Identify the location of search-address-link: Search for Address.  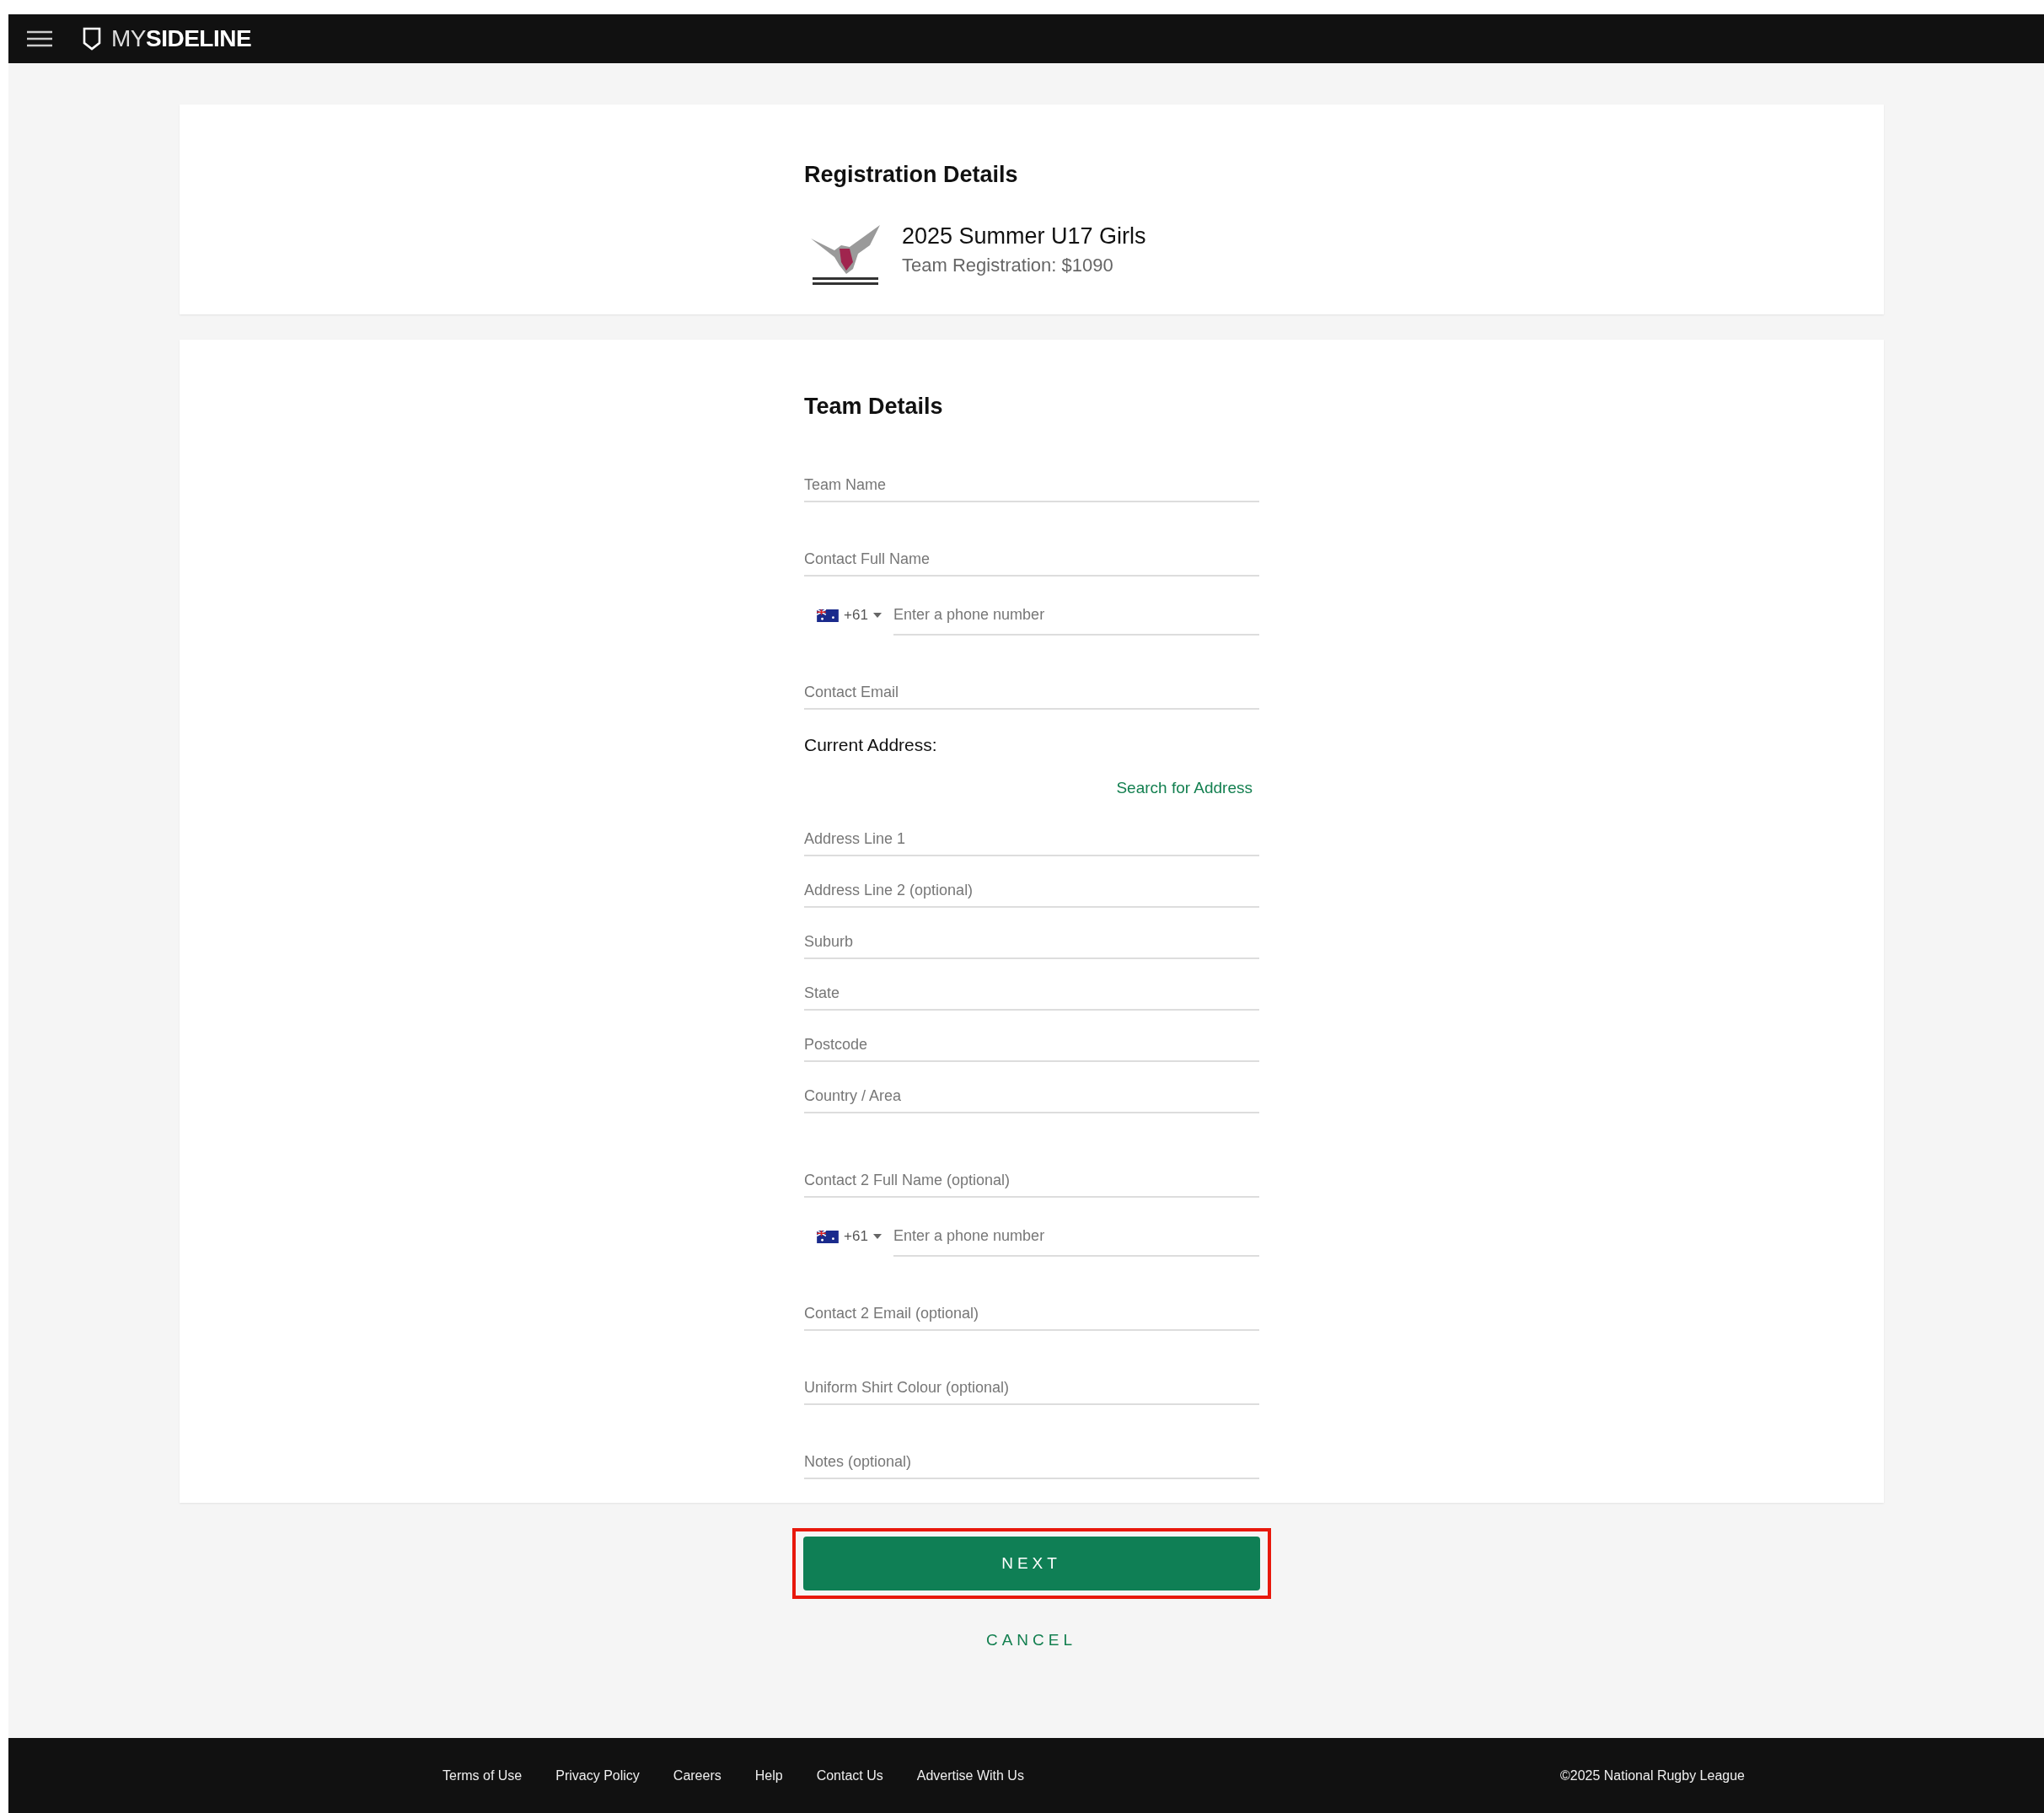
(1185, 788).